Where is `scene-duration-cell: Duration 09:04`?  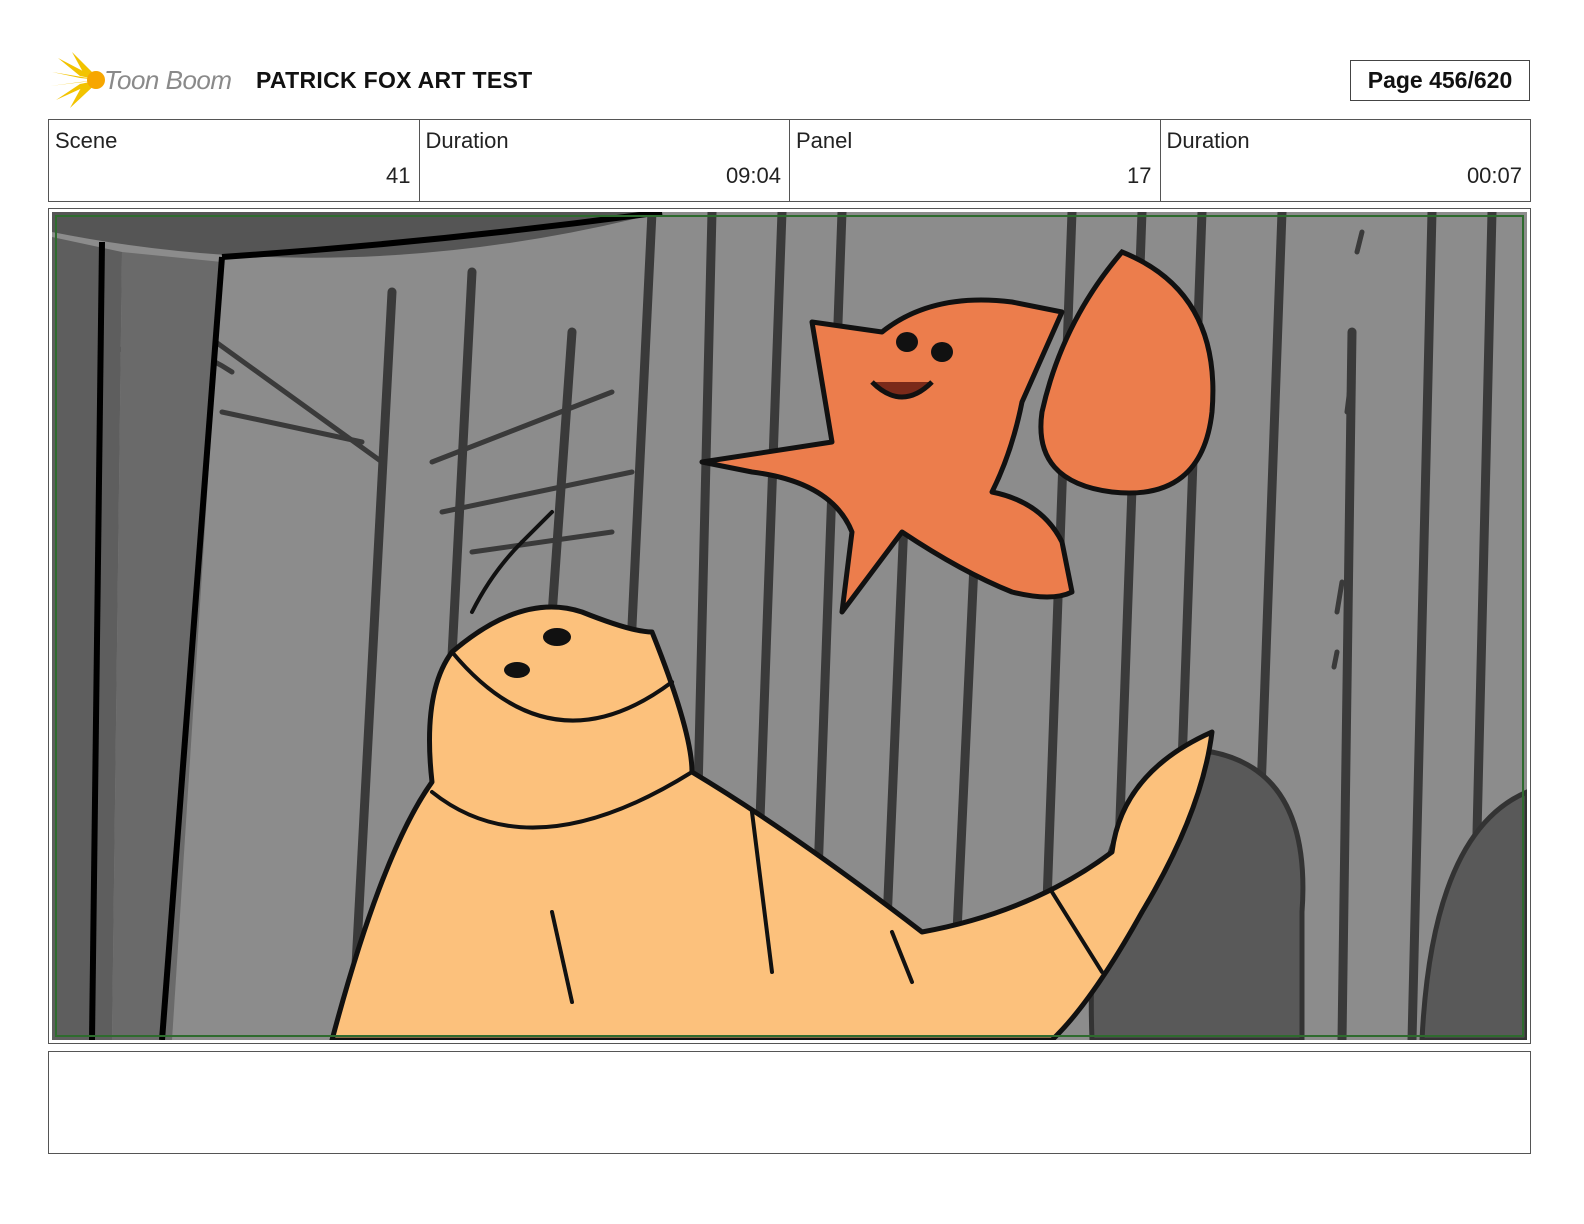
scene-duration-cell: Duration 09:04 is located at coordinates (605, 160).